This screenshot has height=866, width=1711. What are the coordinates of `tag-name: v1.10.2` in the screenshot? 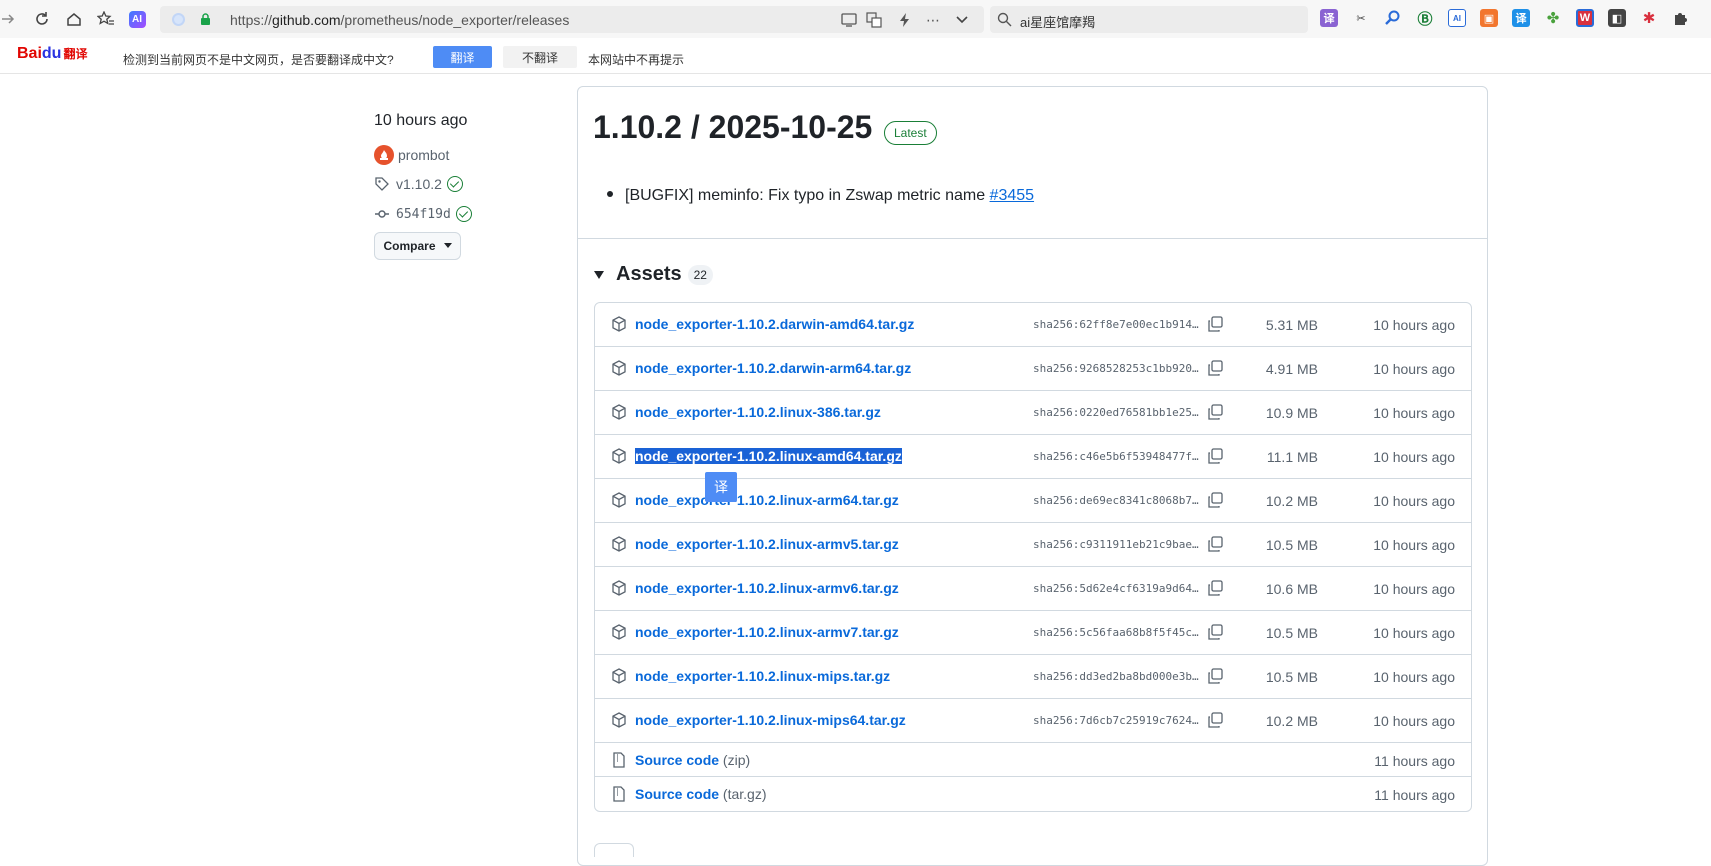 It's located at (419, 184).